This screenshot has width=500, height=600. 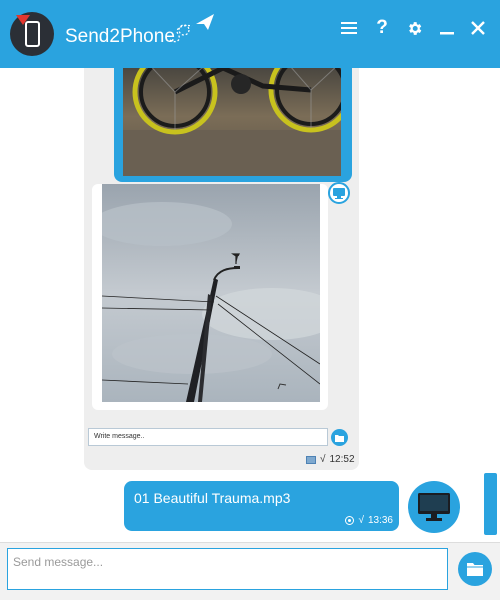 I want to click on computer-source-badge, so click(x=339, y=193).